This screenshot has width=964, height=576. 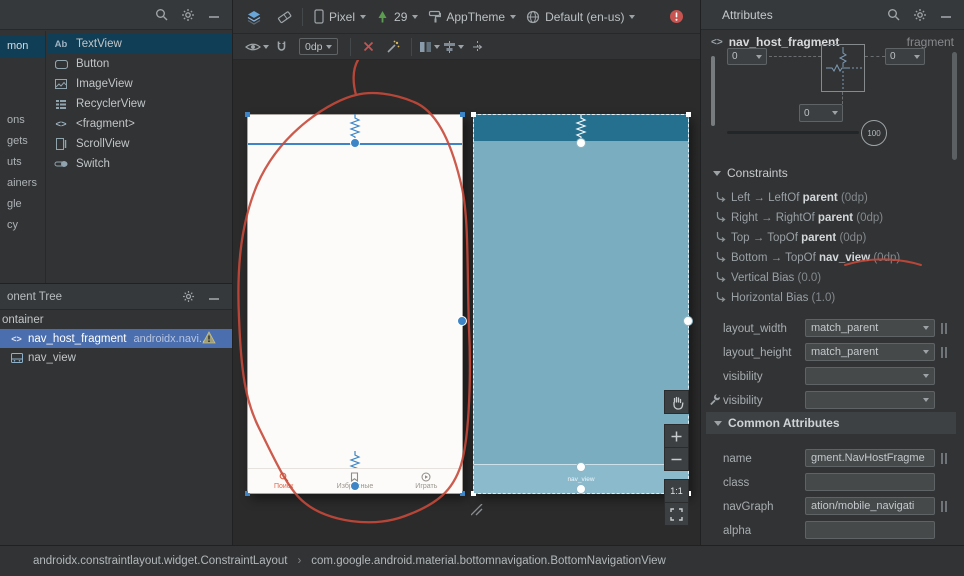 What do you see at coordinates (139, 104) in the screenshot?
I see `palette-item-recyclerview: RecyclerView` at bounding box center [139, 104].